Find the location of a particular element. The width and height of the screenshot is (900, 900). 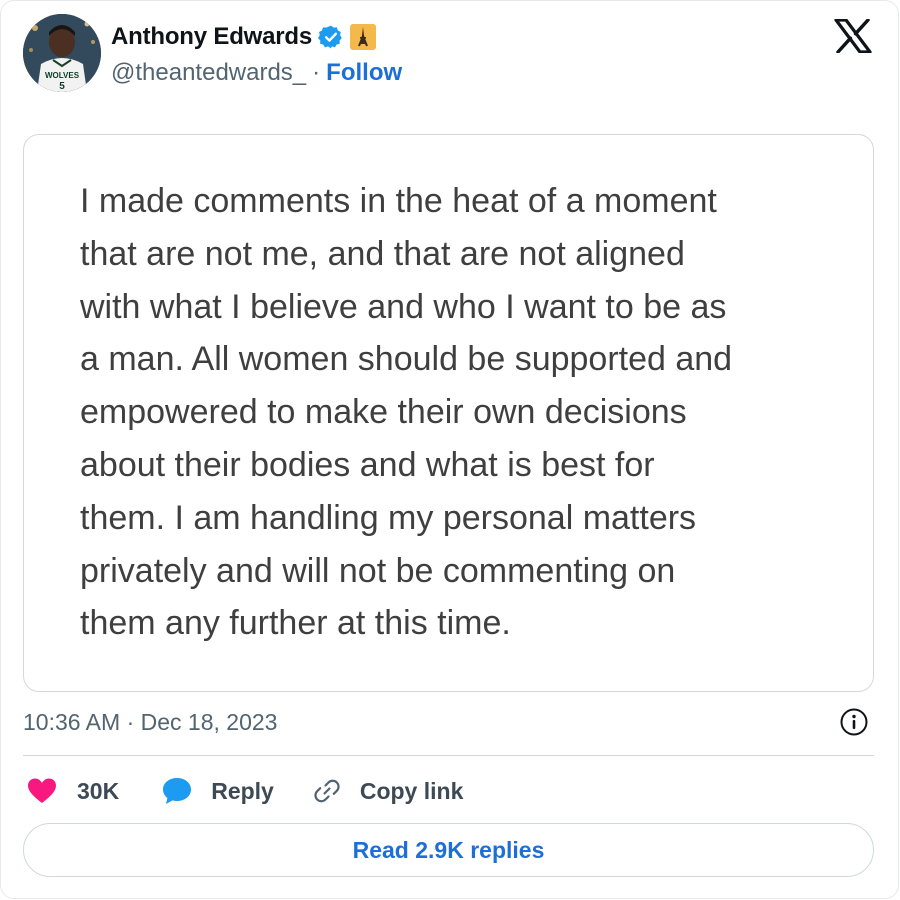

speech-bubble-icon is located at coordinates (177, 791).